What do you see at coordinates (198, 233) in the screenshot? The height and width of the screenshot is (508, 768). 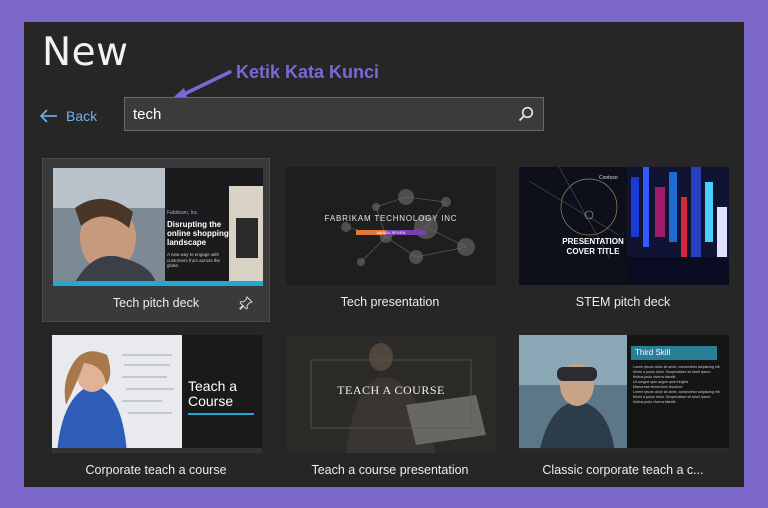 I see `thumb-headline: Disrupting the online shopping landscape` at bounding box center [198, 233].